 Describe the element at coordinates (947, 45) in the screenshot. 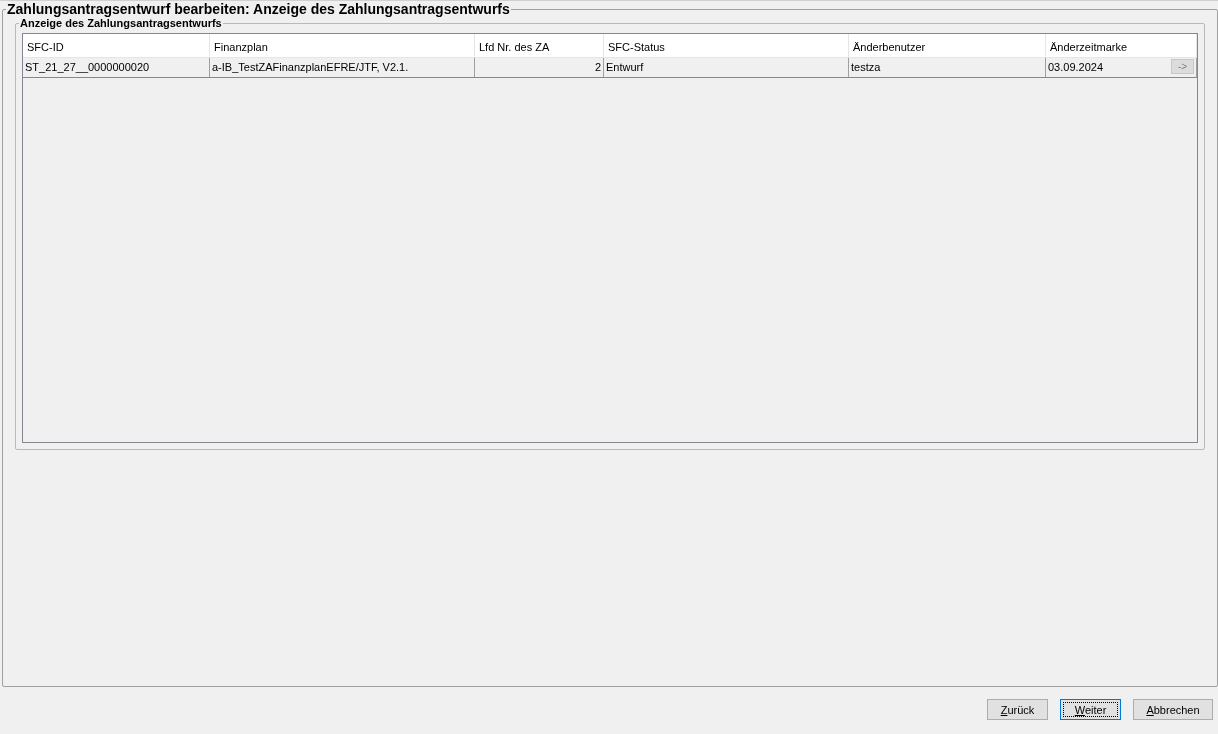

I see `column-header: Änderbenutzer` at that location.